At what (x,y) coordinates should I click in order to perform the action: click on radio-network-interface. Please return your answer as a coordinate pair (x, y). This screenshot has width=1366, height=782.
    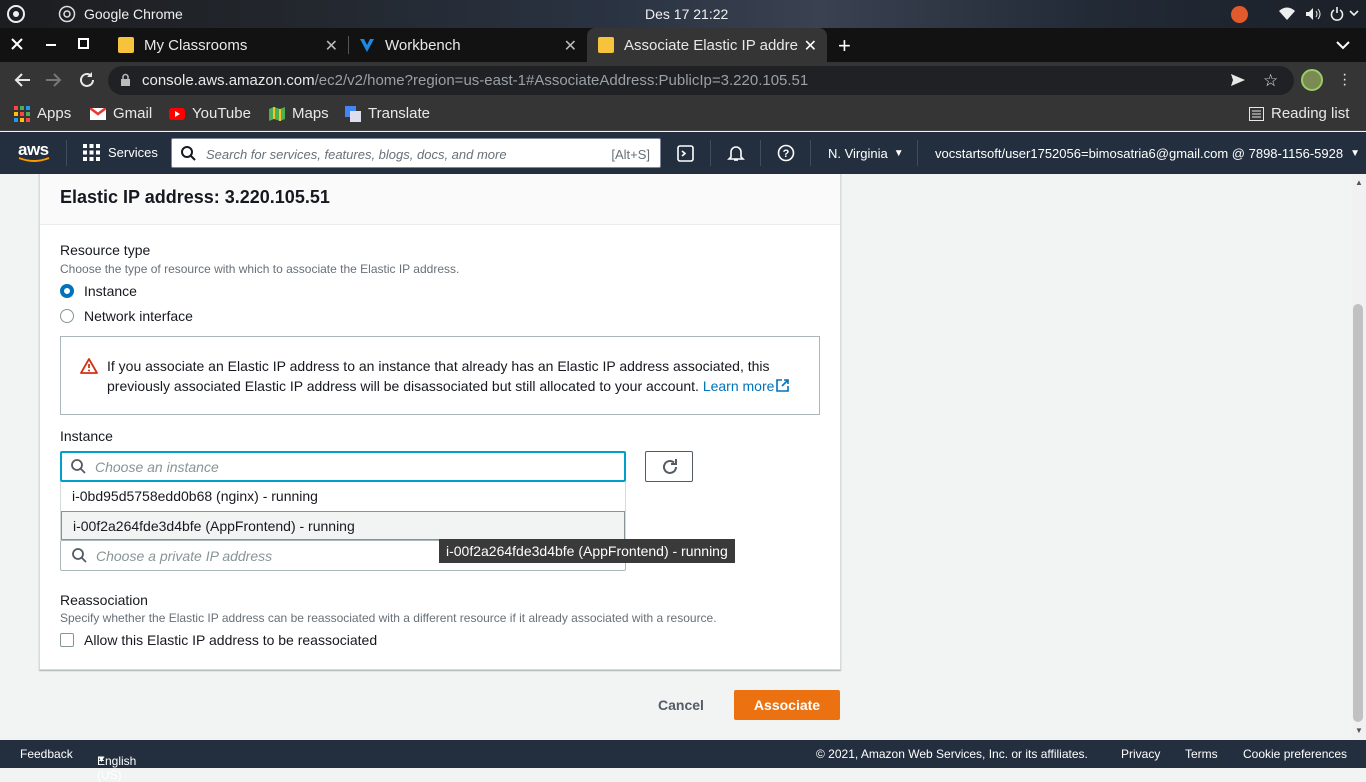
    Looking at the image, I should click on (67, 316).